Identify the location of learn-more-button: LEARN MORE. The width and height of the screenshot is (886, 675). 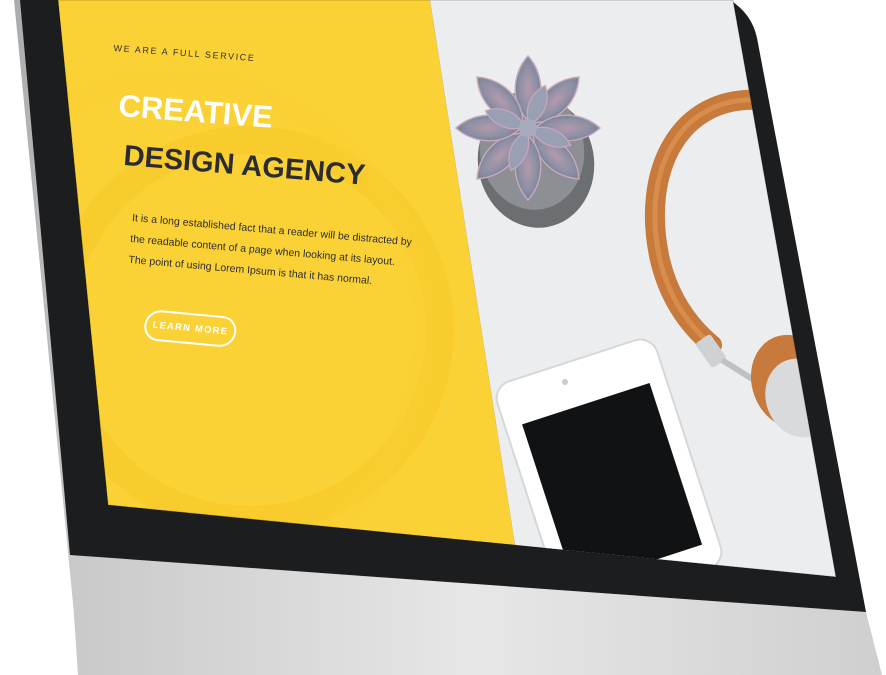
(190, 329).